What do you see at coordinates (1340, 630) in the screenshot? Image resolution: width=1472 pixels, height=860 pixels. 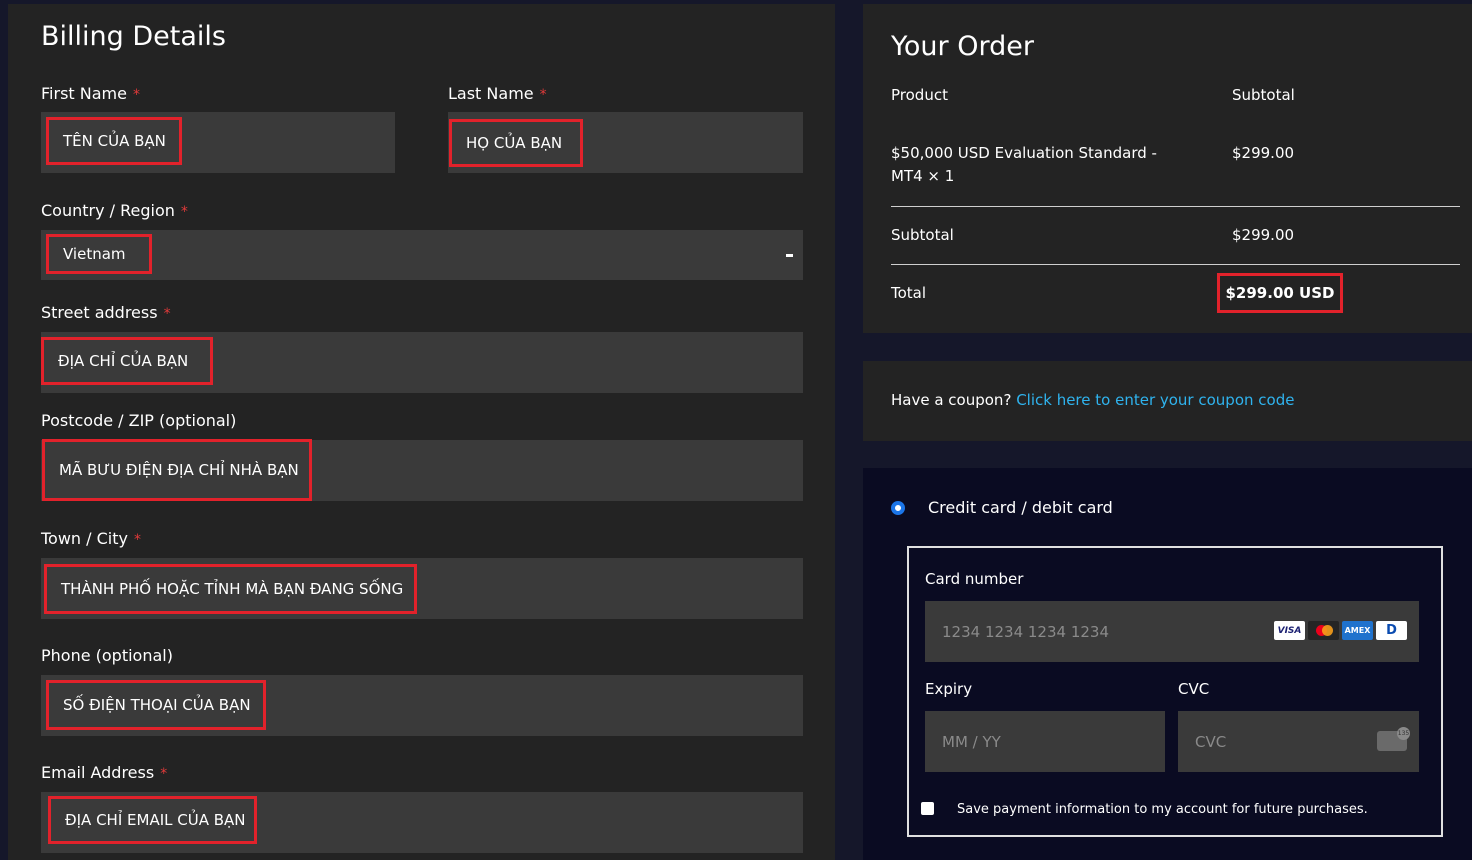 I see `card-brands: VISA AMEX D` at bounding box center [1340, 630].